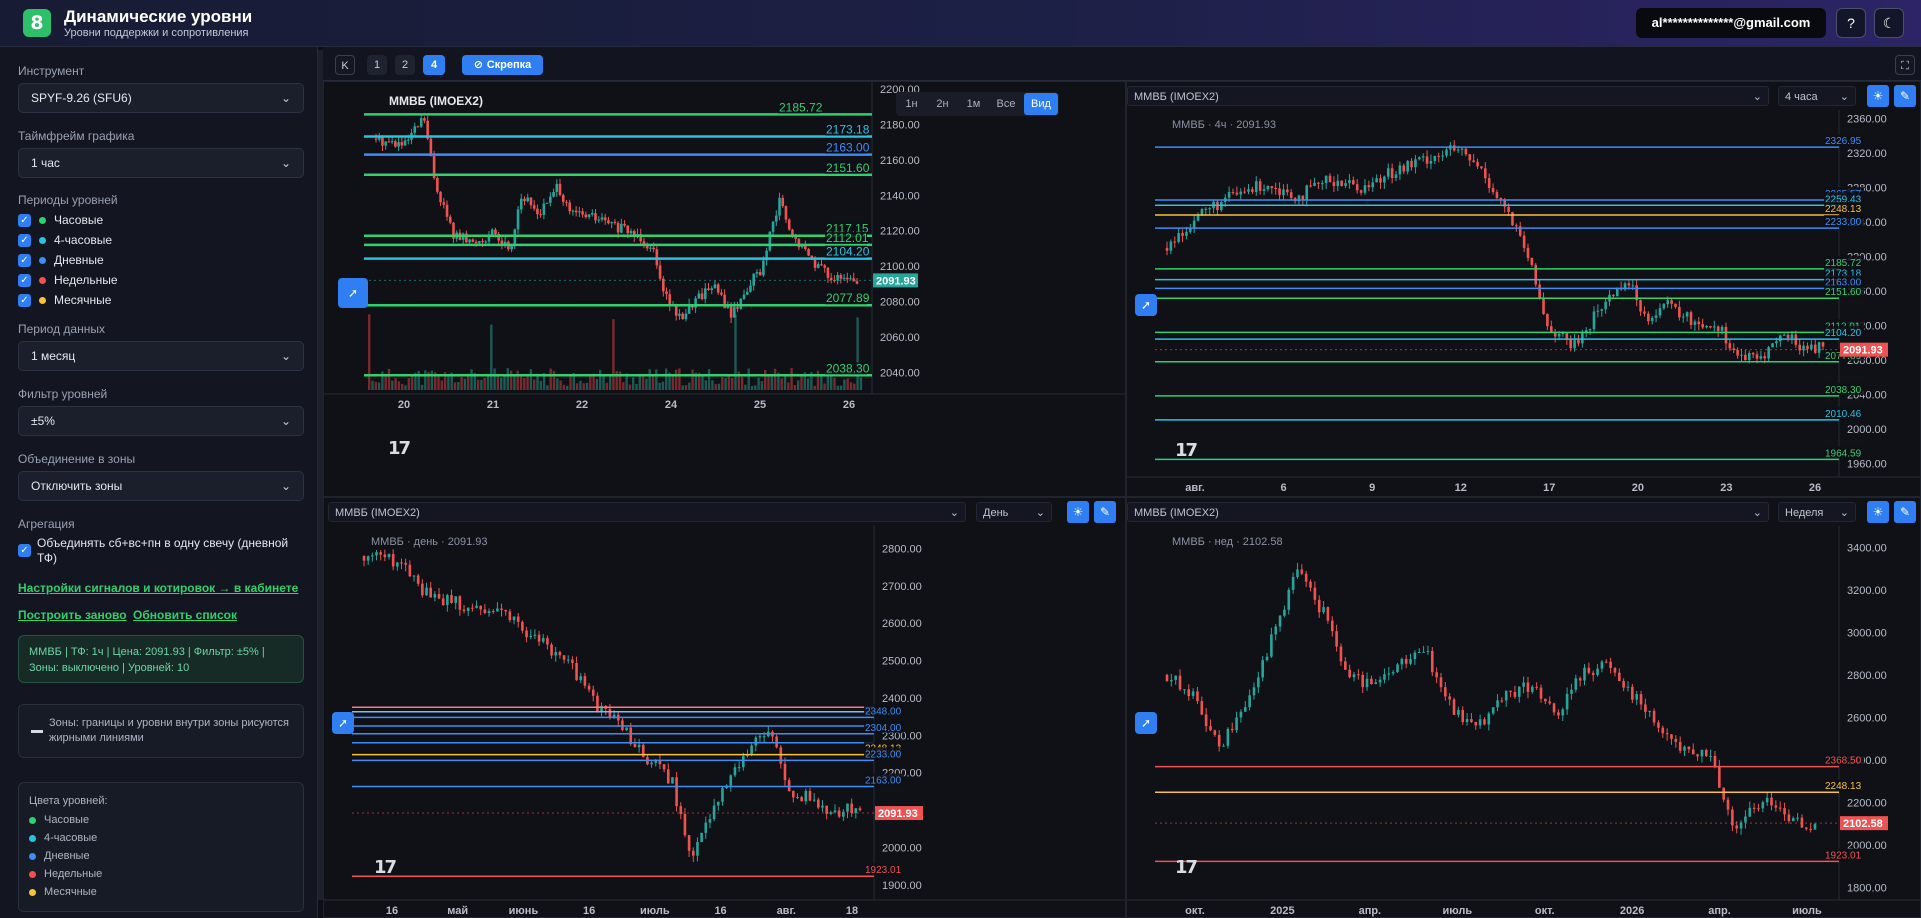 The width and height of the screenshot is (1921, 918). Describe the element at coordinates (973, 104) in the screenshot. I see `tf-button-1m: 1м` at that location.